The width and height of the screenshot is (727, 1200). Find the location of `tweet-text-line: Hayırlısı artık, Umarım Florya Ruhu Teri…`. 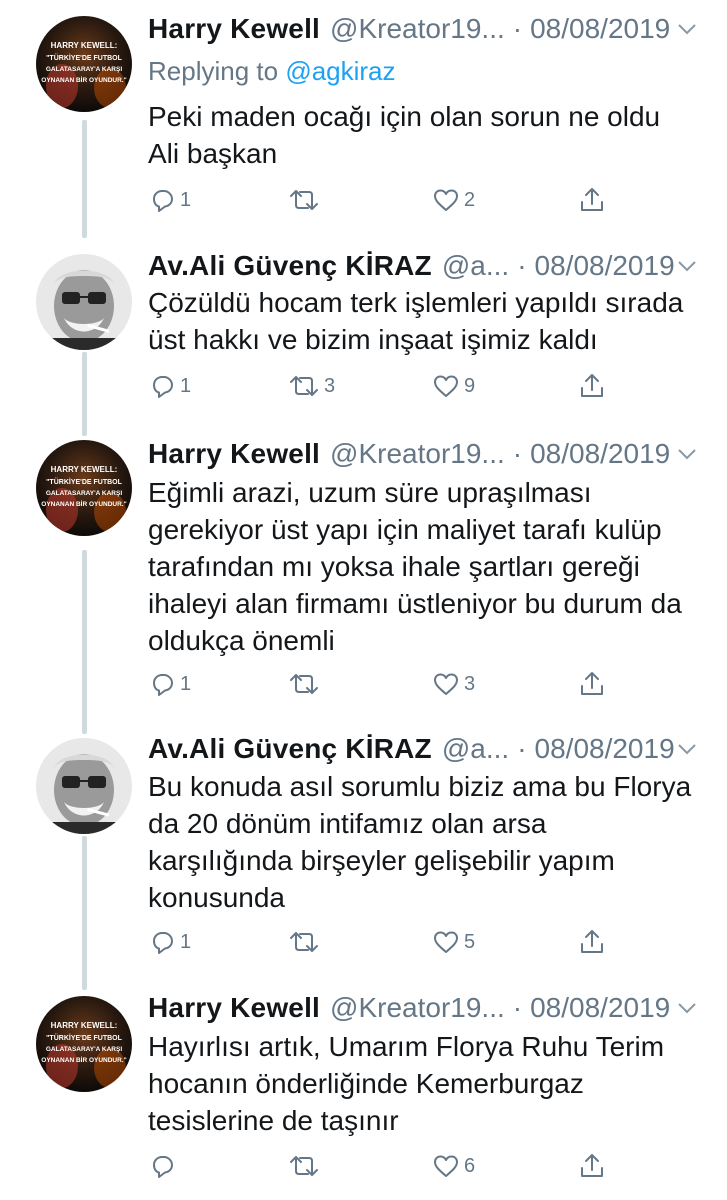

tweet-text-line: Hayırlısı artık, Umarım Florya Ruhu Teri… is located at coordinates (406, 1046).